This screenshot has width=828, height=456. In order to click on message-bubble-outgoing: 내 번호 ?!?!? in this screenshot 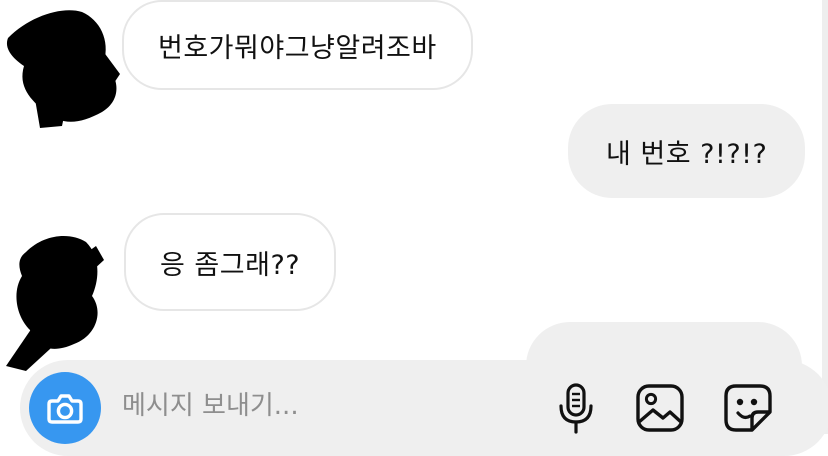, I will do `click(687, 151)`.